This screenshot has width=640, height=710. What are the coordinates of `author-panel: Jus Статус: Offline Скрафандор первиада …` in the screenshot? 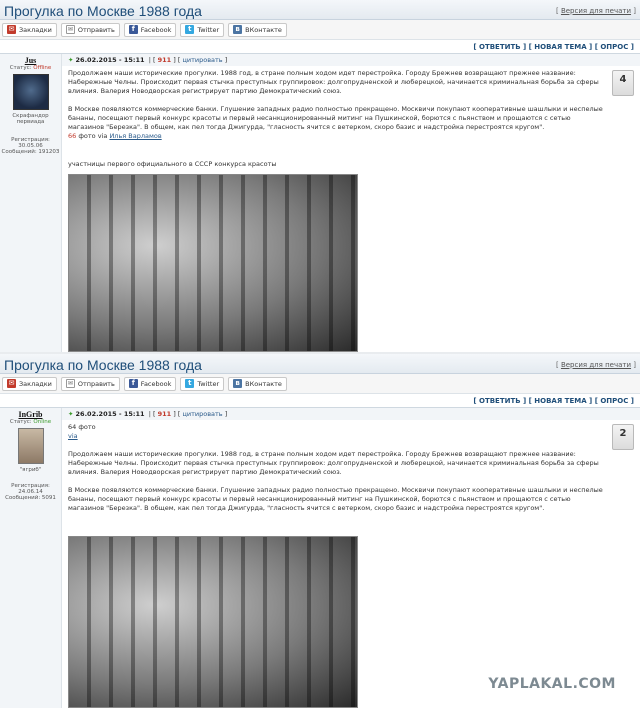 It's located at (31, 203).